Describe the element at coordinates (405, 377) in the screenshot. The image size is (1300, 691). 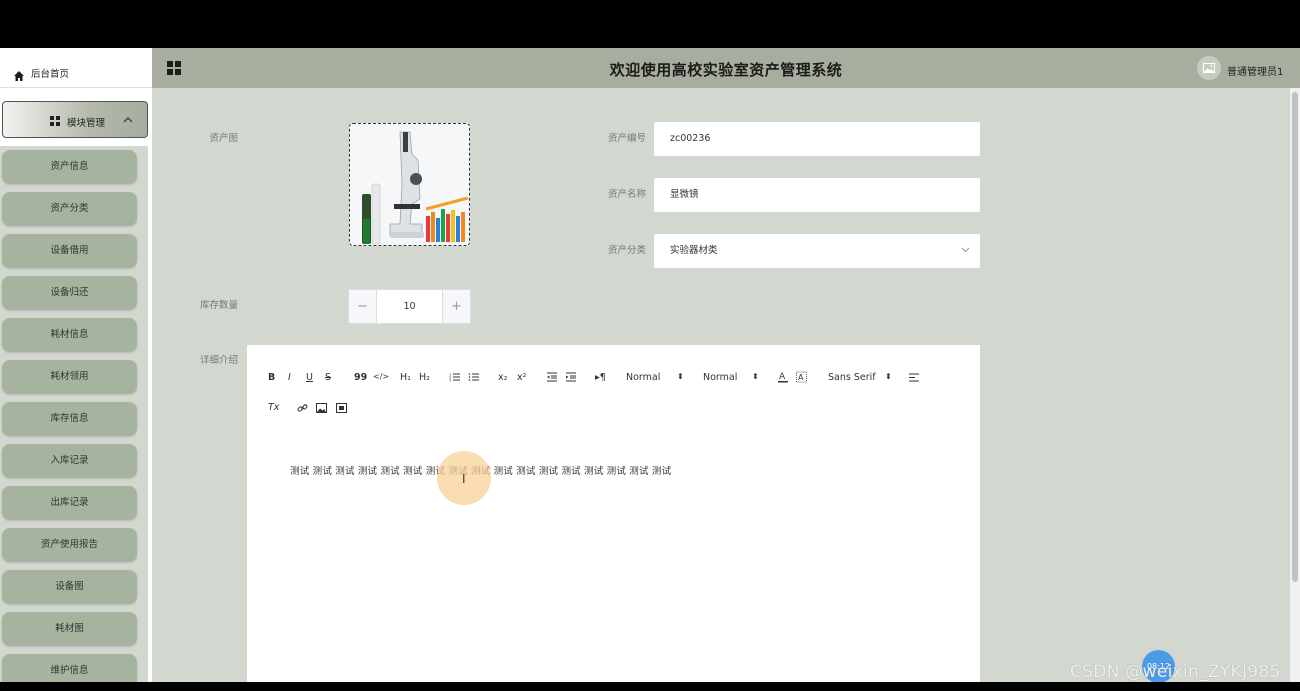
I see `header-1-button: H₁` at that location.